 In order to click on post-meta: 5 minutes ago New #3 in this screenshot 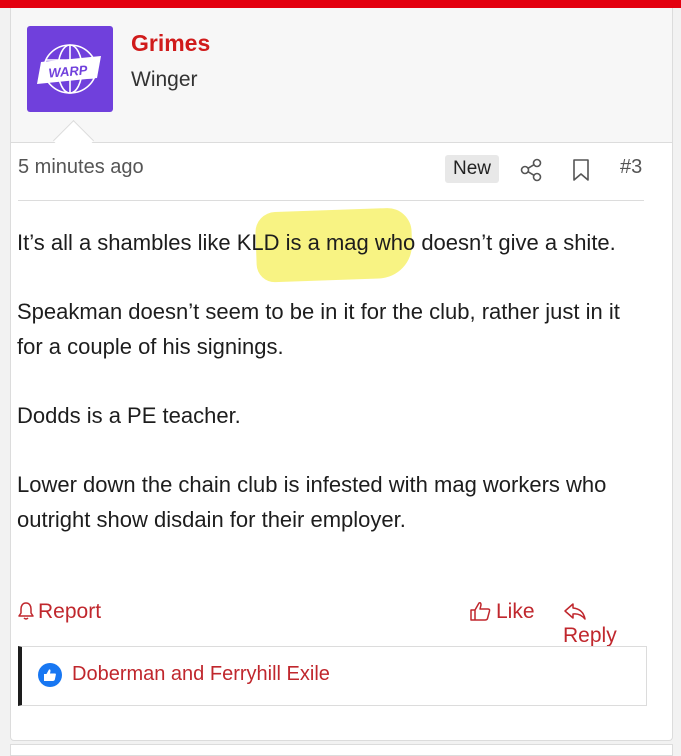, I will do `click(331, 172)`.